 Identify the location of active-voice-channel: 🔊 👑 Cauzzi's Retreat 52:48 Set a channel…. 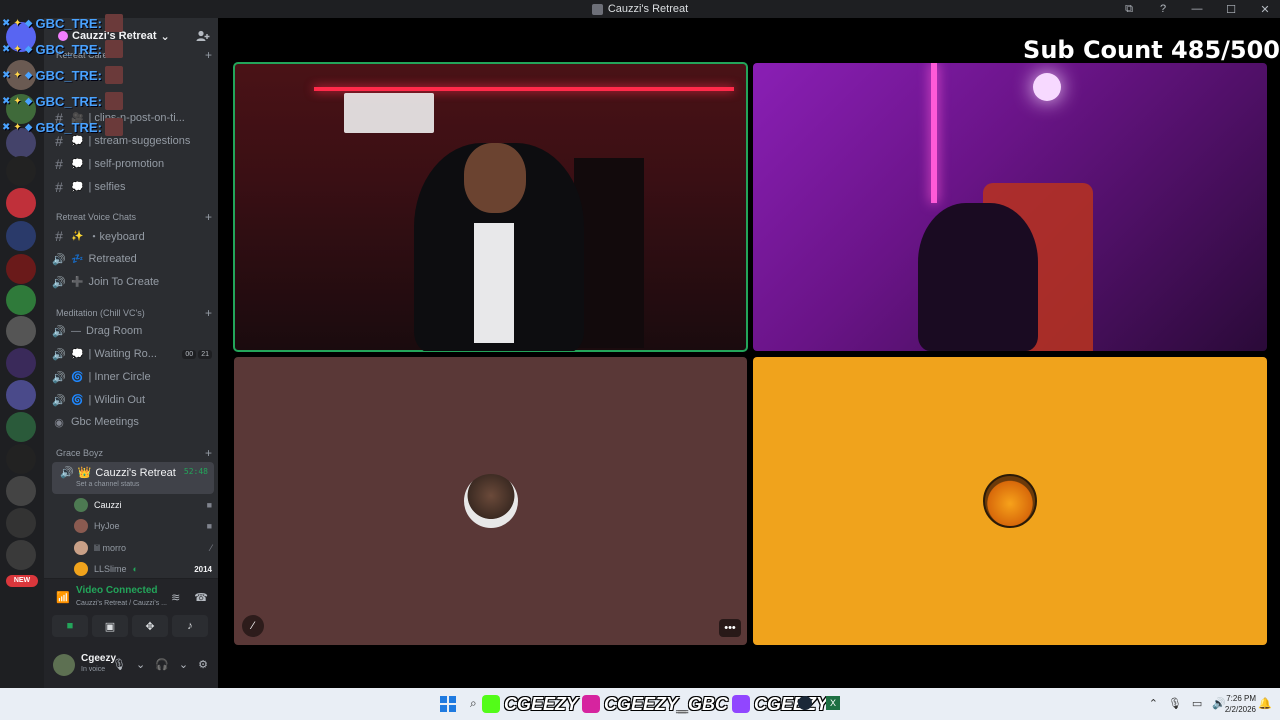
(133, 478).